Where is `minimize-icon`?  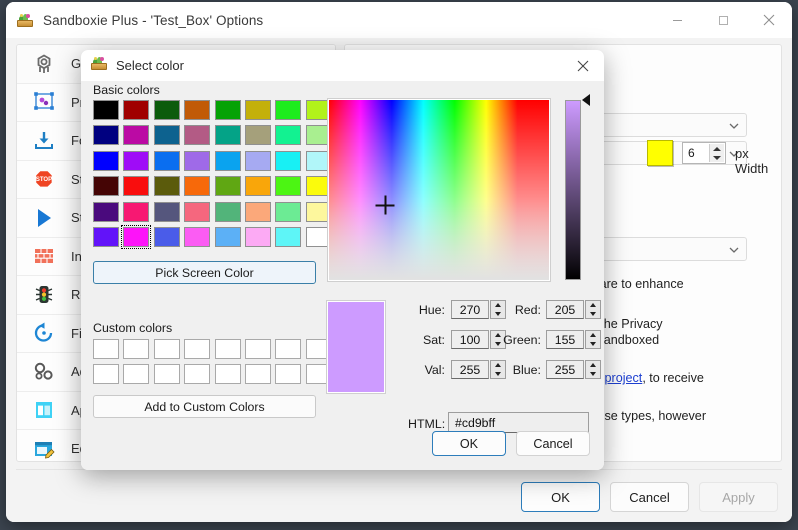
minimize-icon is located at coordinates (677, 20).